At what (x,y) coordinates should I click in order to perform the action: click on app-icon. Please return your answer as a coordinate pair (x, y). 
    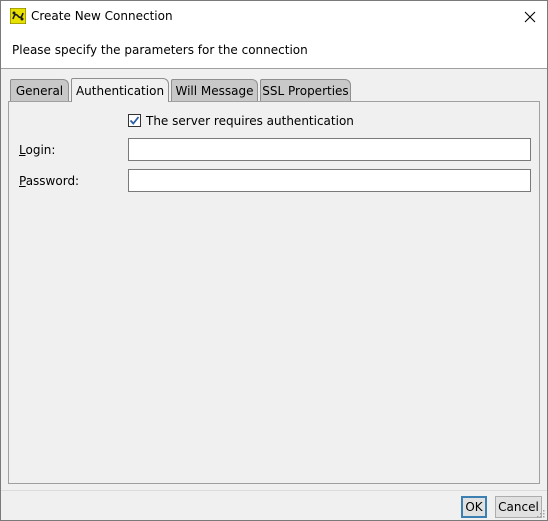
    Looking at the image, I should click on (18, 16).